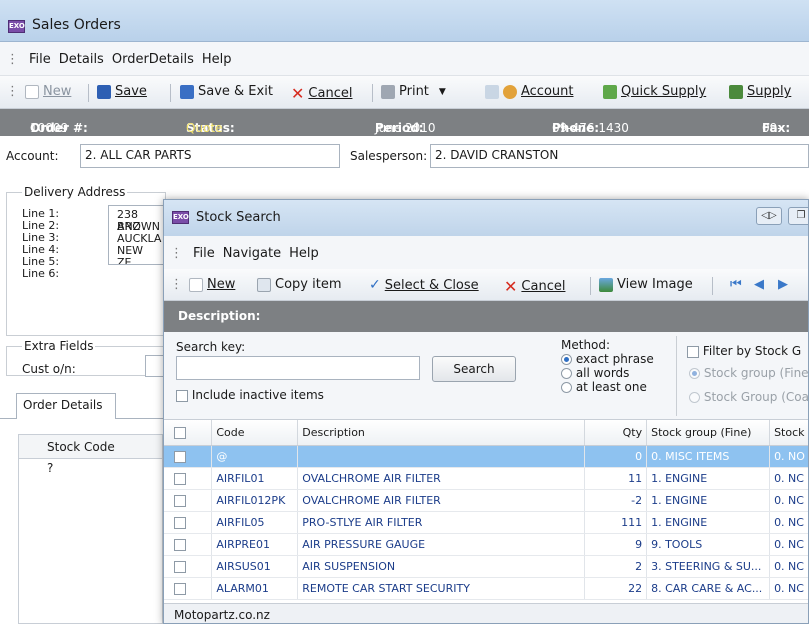  Describe the element at coordinates (250, 395) in the screenshot. I see `include-inactive-checkbox: Include inactive items` at that location.